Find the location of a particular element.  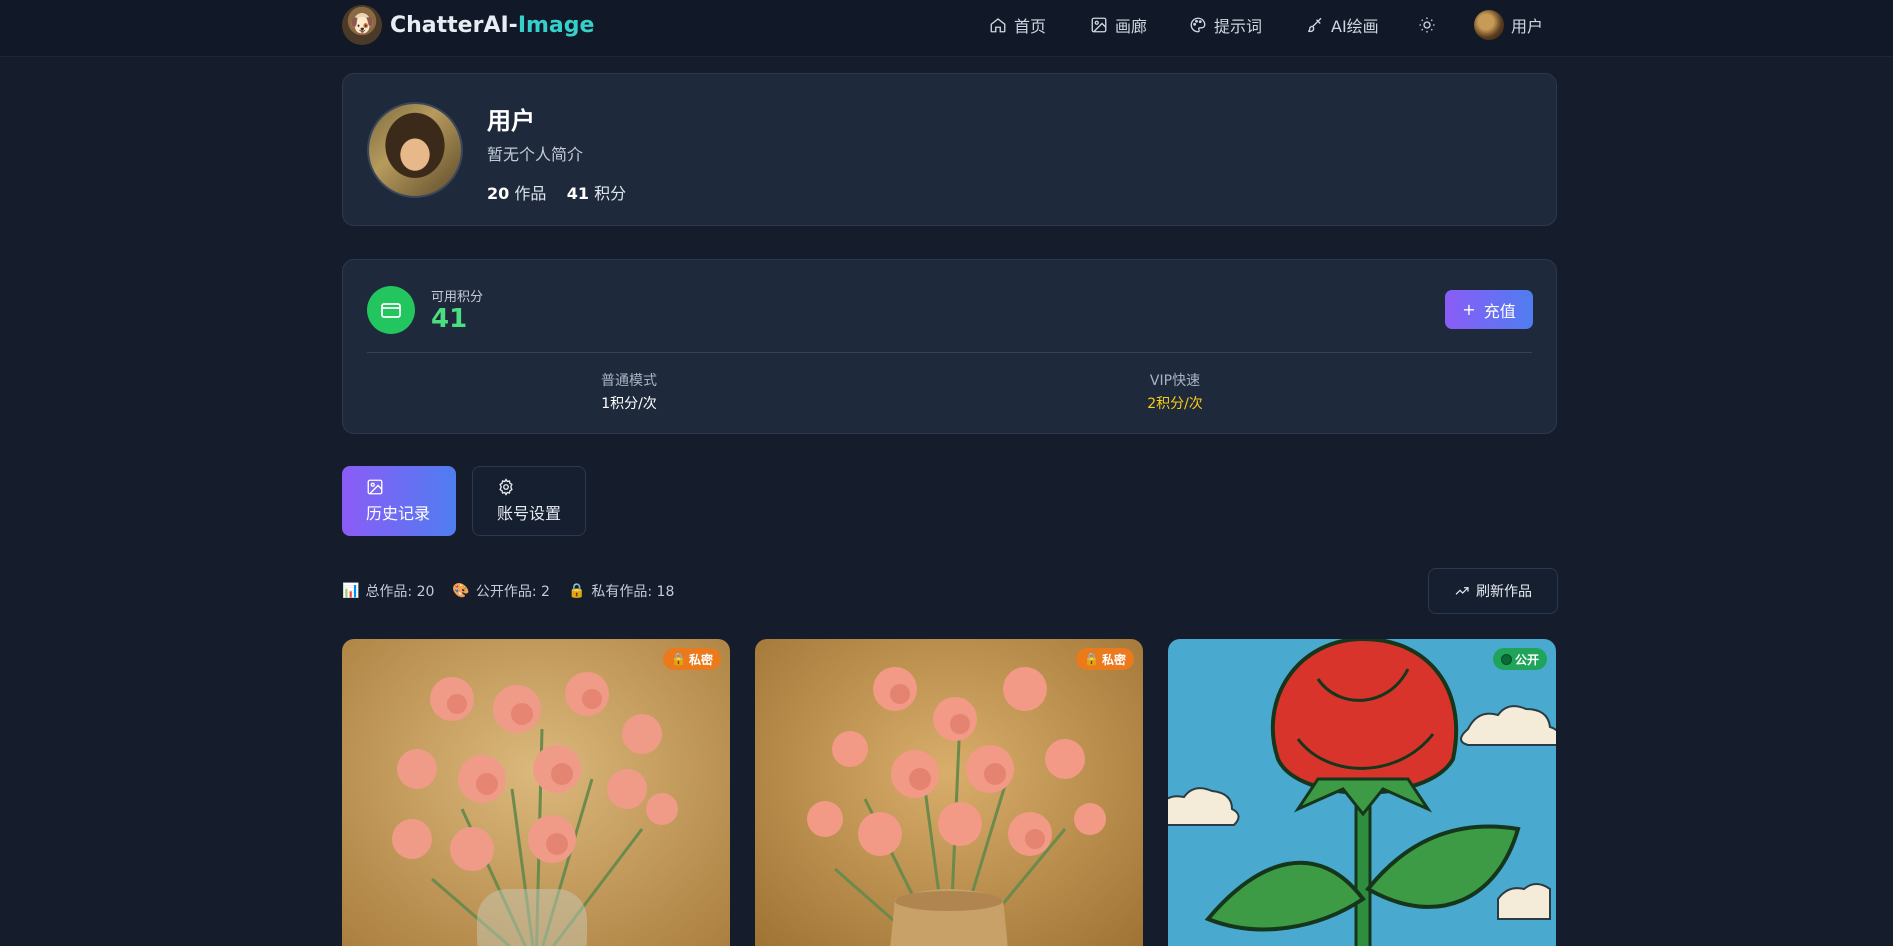

profile-bio: 暂无个人简介 is located at coordinates (535, 154).